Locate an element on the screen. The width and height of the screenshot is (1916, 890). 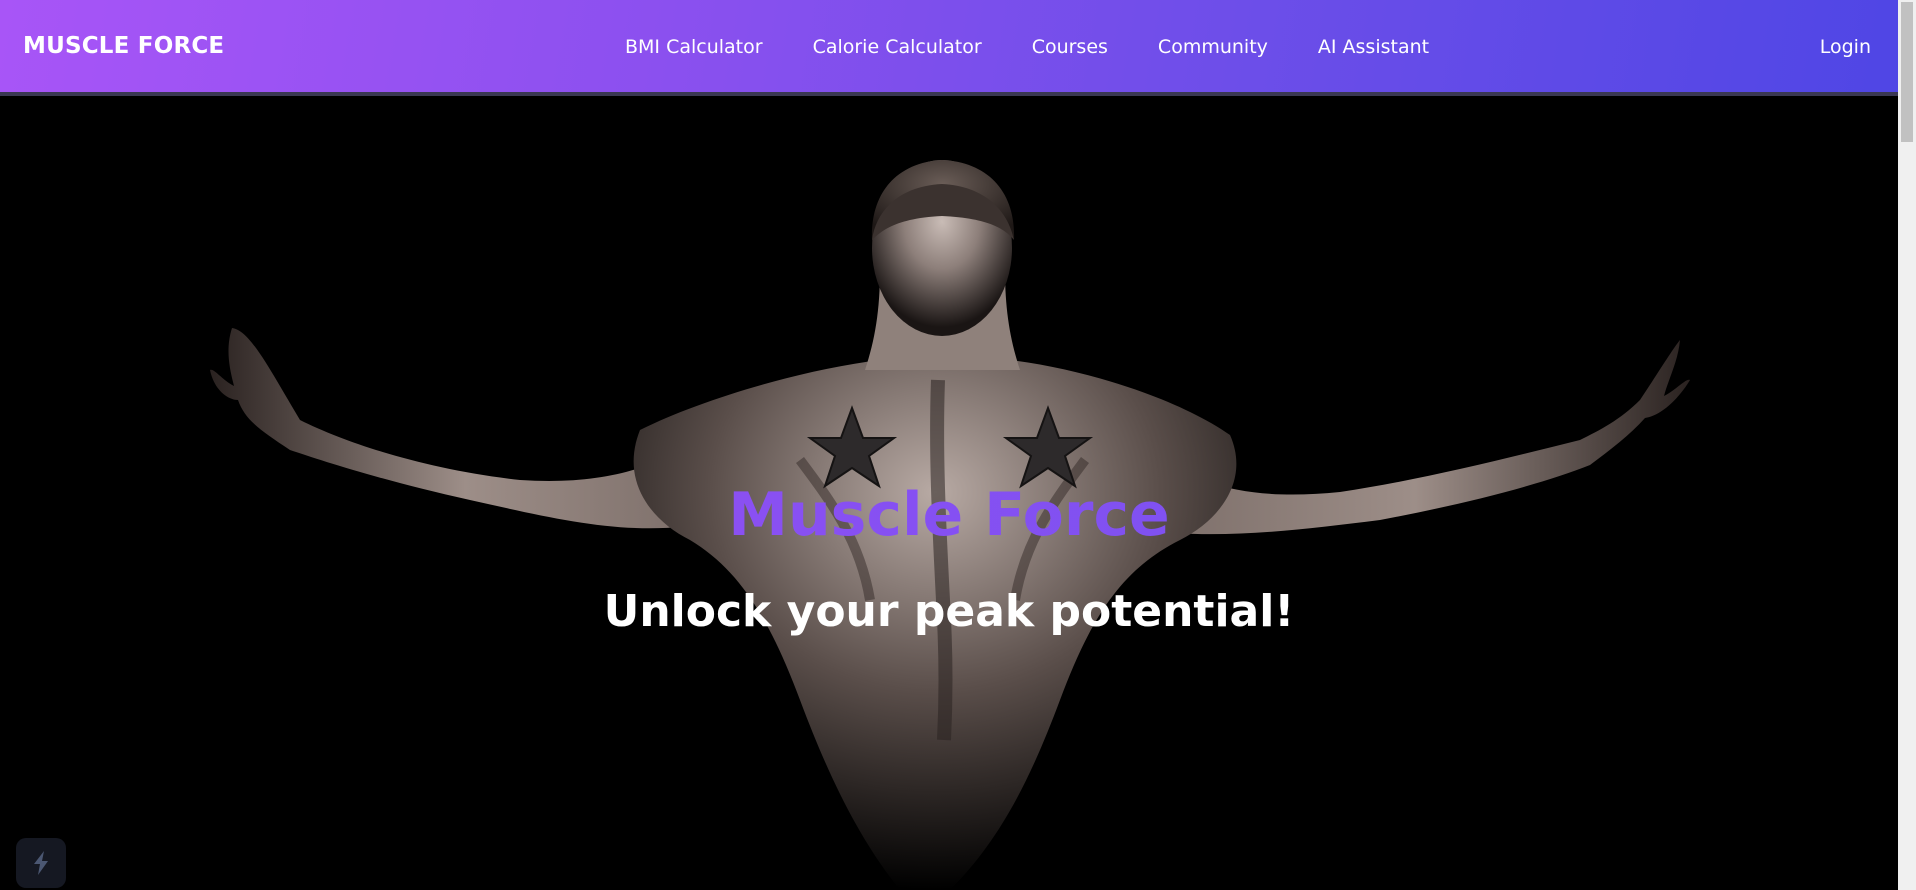
nav-link-ai-assistant: AI Assistant is located at coordinates (1373, 47).